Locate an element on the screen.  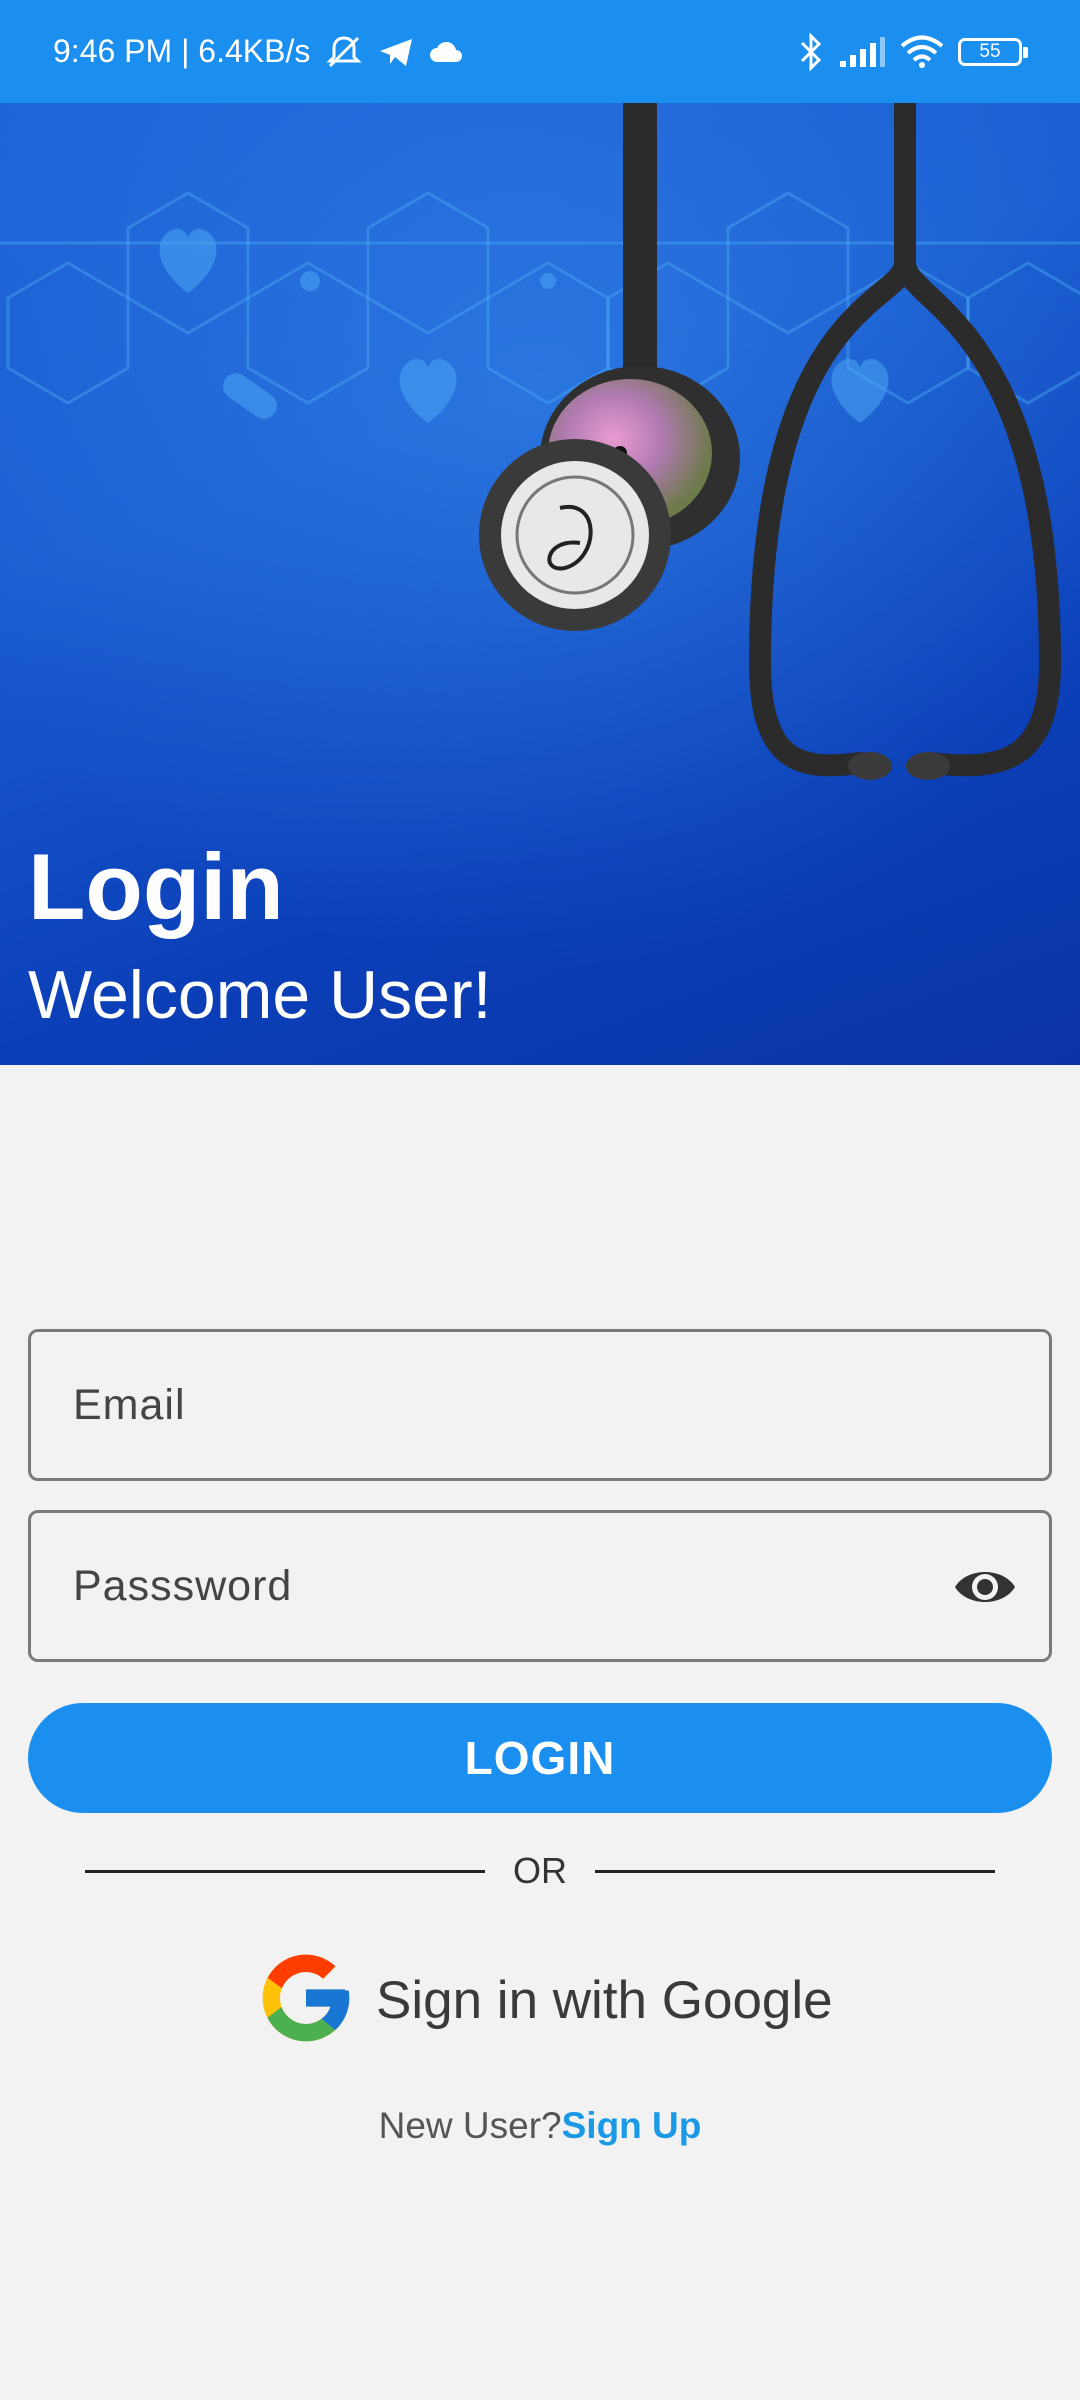
google-signin-label: Sign in with Google is located at coordinates (604, 2000).